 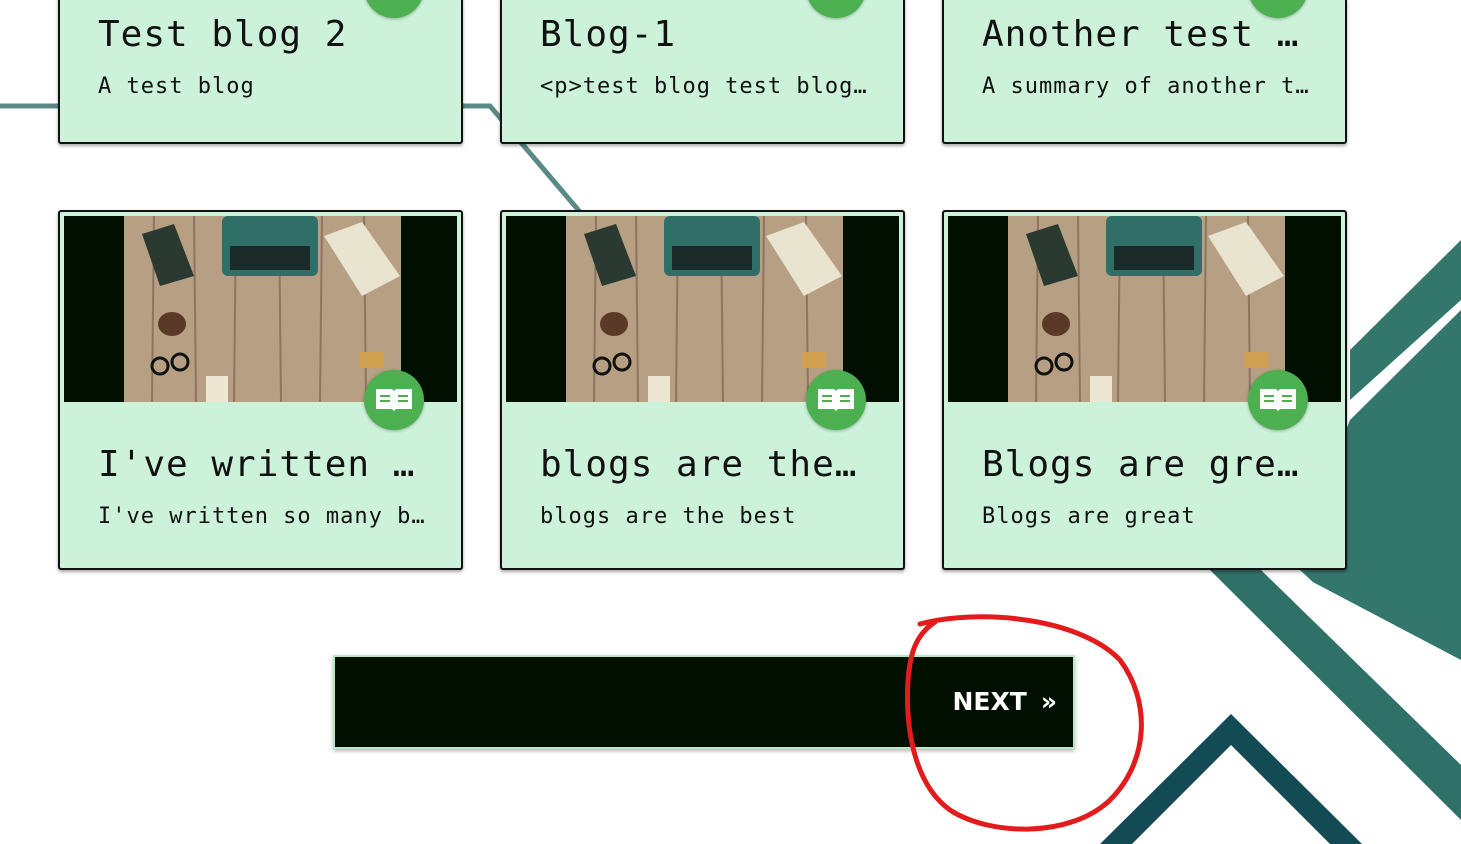 I want to click on pagination-bar: NEXT », so click(x=704, y=702).